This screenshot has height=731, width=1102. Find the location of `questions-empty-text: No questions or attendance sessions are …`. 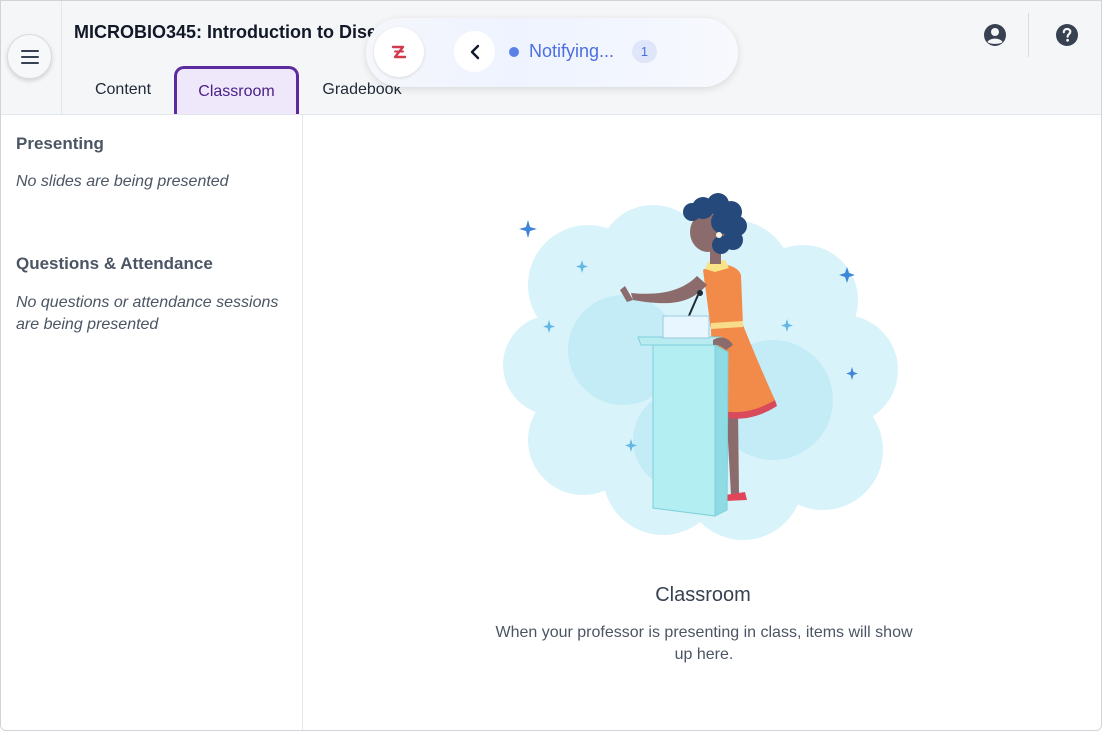

questions-empty-text: No questions or attendance sessions are … is located at coordinates (147, 313).